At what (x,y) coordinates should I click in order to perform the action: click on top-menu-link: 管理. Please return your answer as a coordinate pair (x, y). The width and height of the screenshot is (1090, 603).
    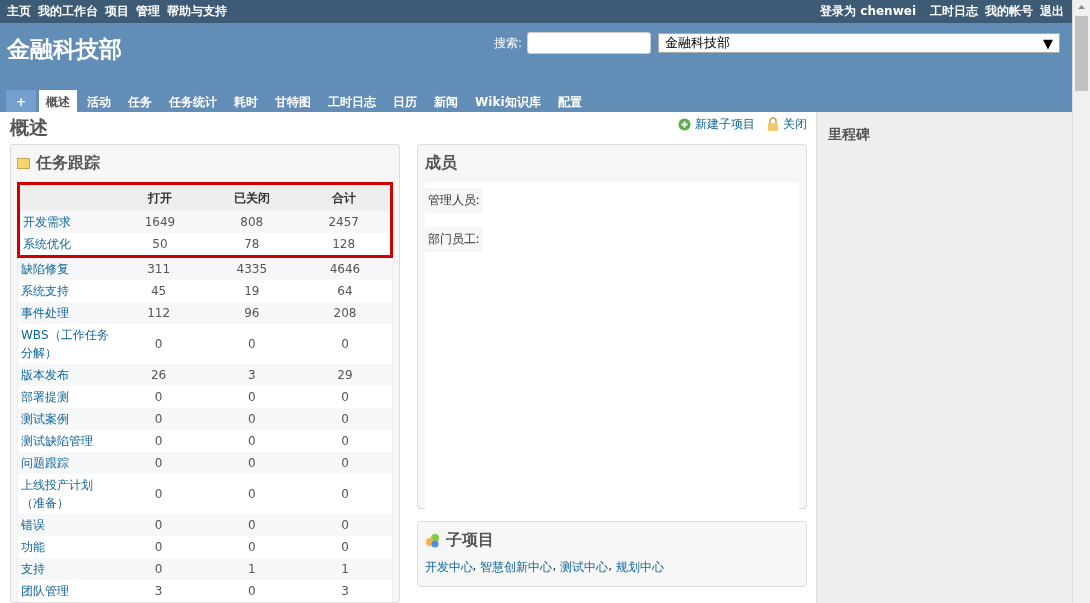
    Looking at the image, I should click on (148, 11).